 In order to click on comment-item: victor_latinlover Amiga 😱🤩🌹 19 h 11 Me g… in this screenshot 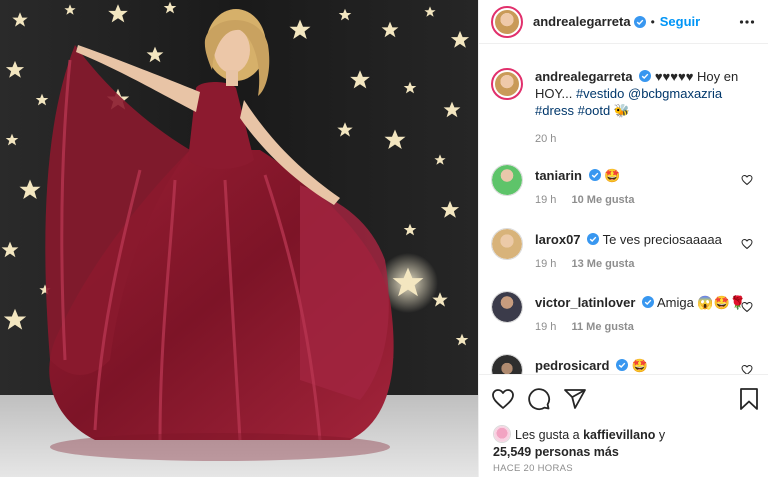, I will do `click(625, 312)`.